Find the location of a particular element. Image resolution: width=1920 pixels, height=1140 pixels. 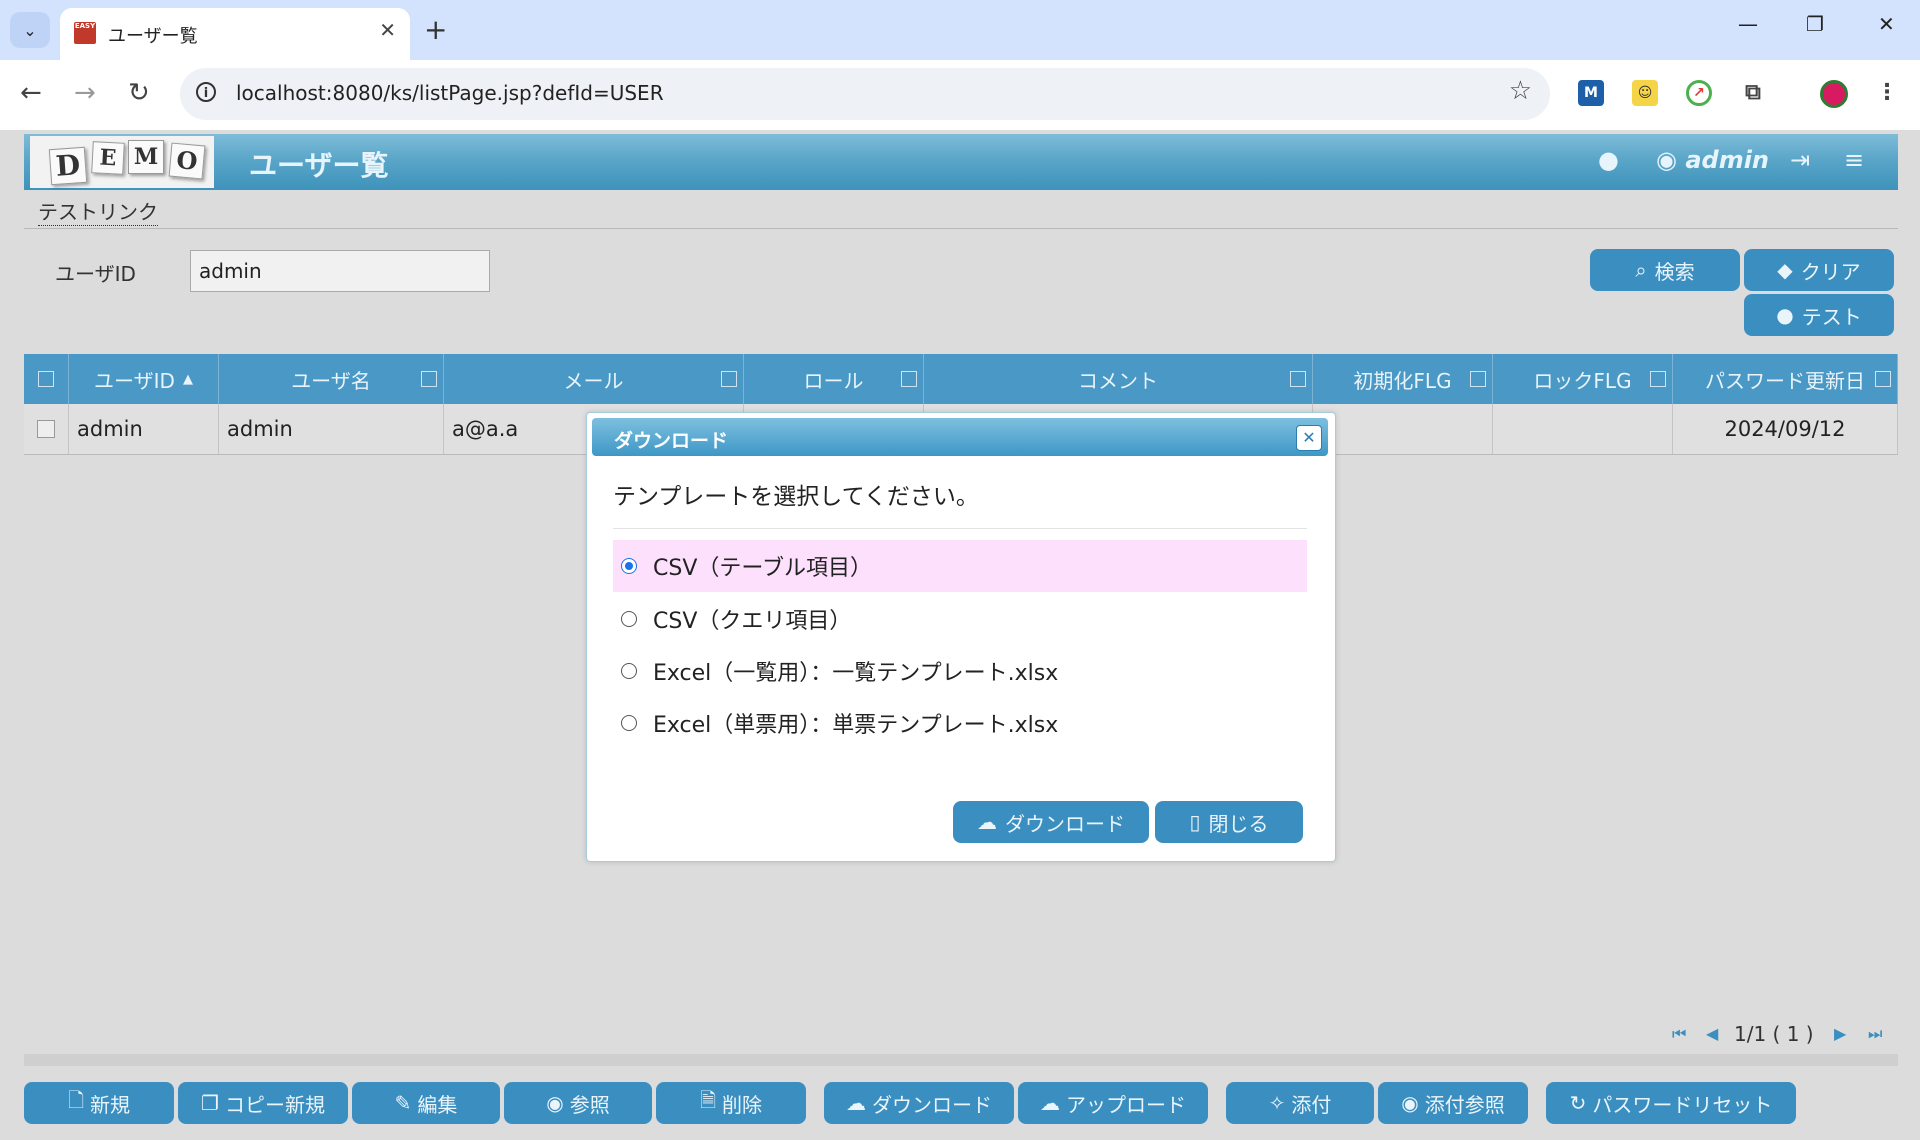

cell-user-name: admin is located at coordinates (331, 429).